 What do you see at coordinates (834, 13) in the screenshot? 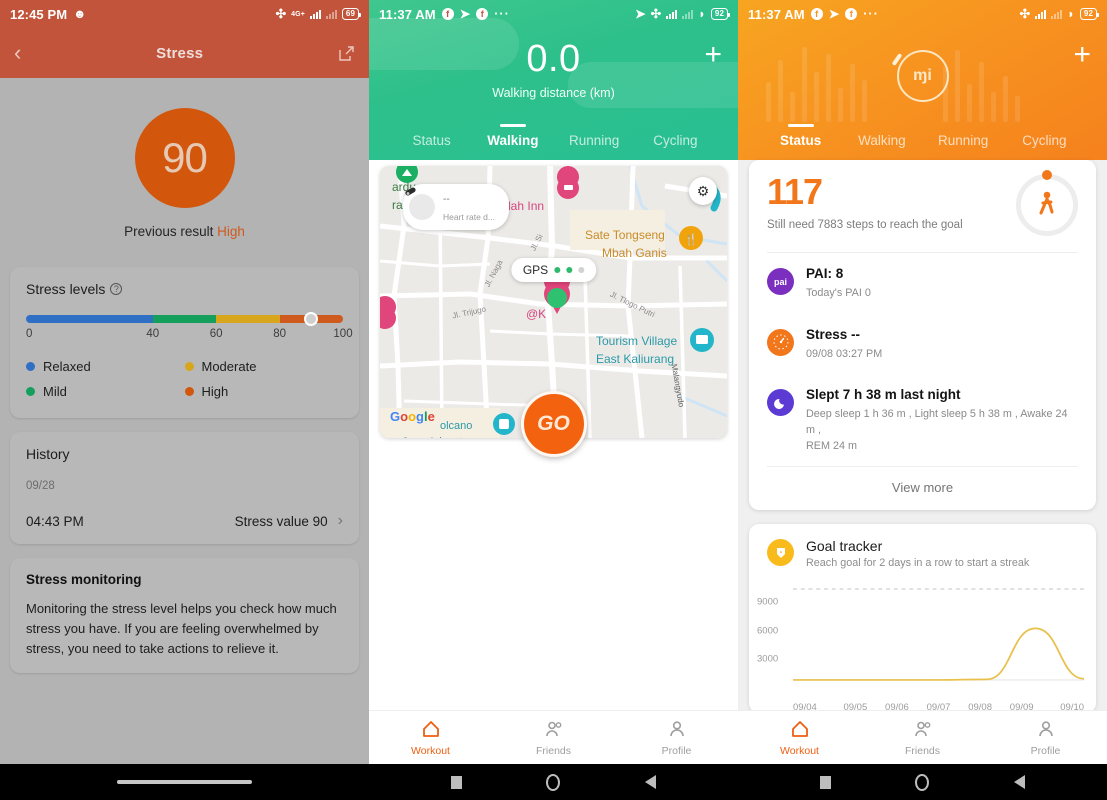
I see `messenger-icon: ➤` at bounding box center [834, 13].